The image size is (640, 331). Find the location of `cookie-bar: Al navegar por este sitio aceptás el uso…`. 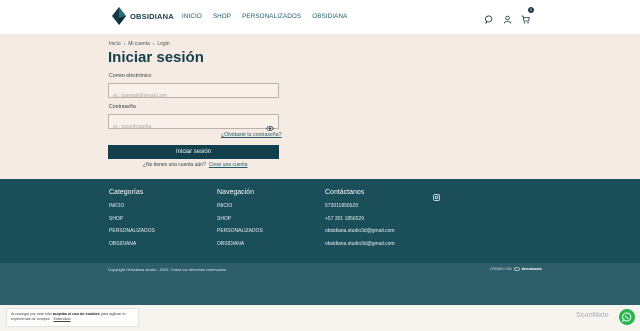

cookie-bar: Al navegar por este sitio aceptás el uso… is located at coordinates (320, 318).